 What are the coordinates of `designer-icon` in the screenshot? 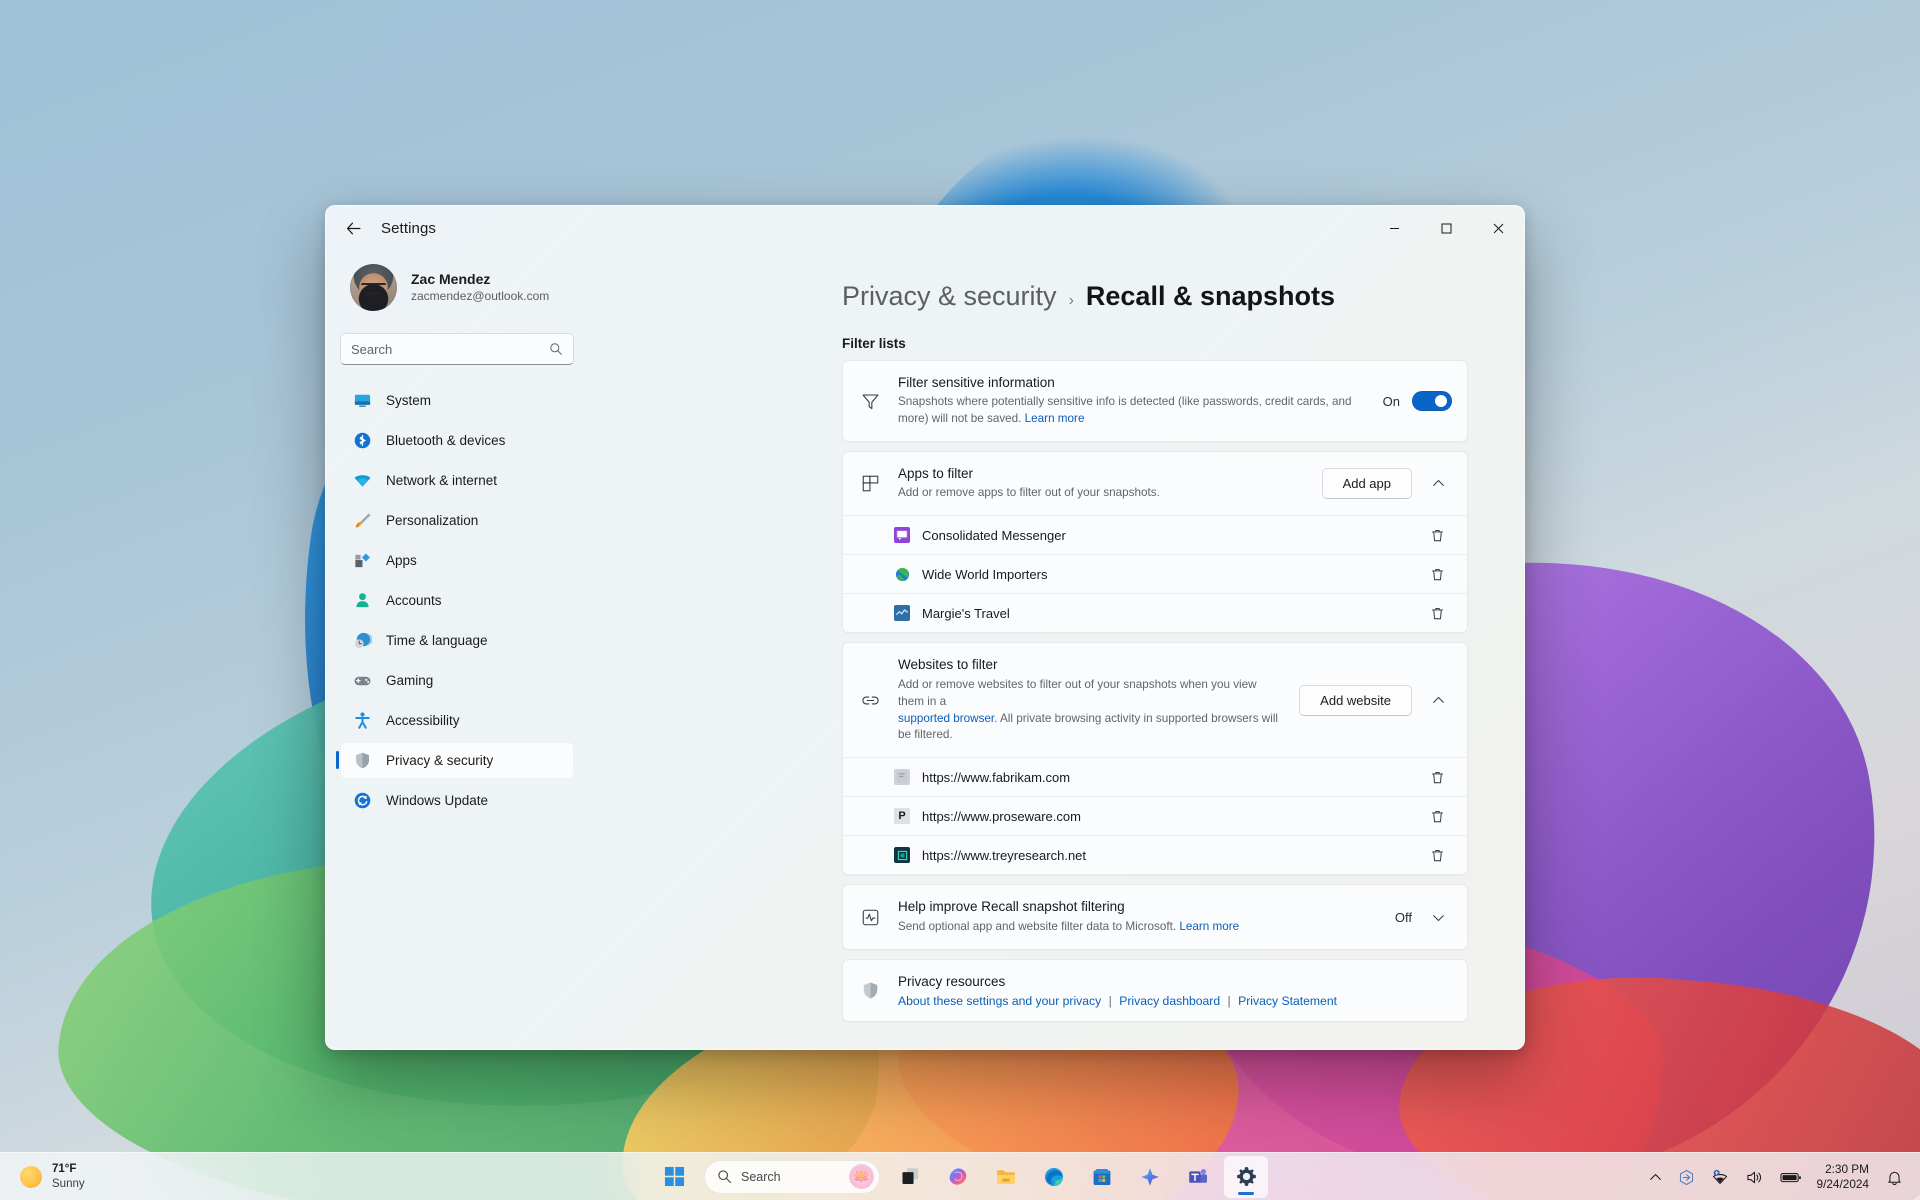 It's located at (1150, 1176).